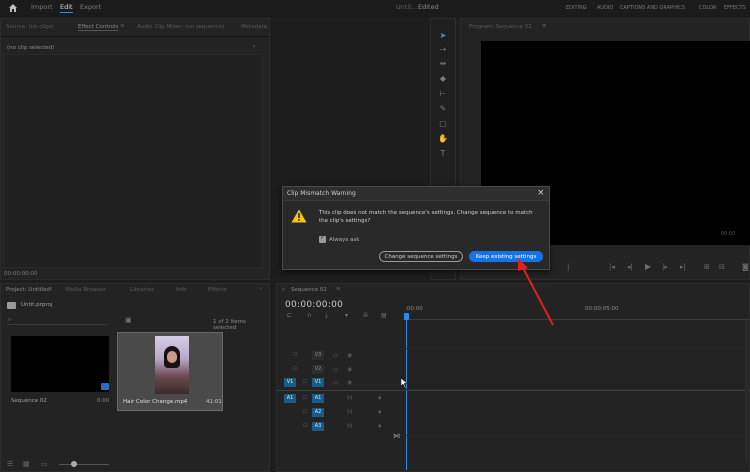 The height and width of the screenshot is (472, 750). I want to click on workspace-captions: CAPTIONS AND GRAPHICS, so click(652, 8).